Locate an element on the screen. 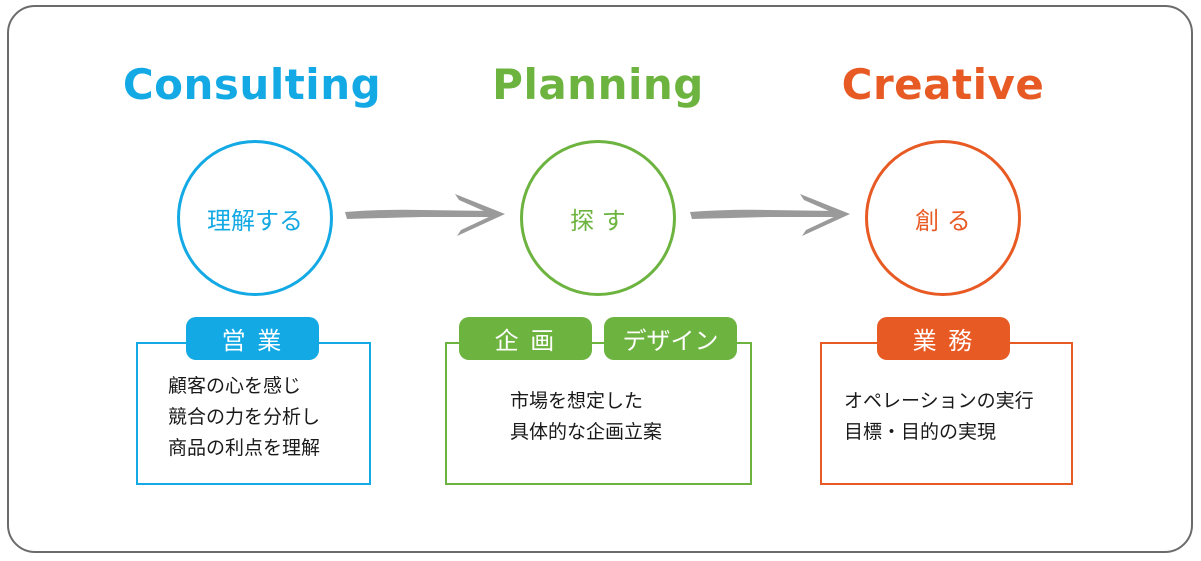 This screenshot has height=561, width=1201. stage-title-creative: Creative is located at coordinates (943, 84).